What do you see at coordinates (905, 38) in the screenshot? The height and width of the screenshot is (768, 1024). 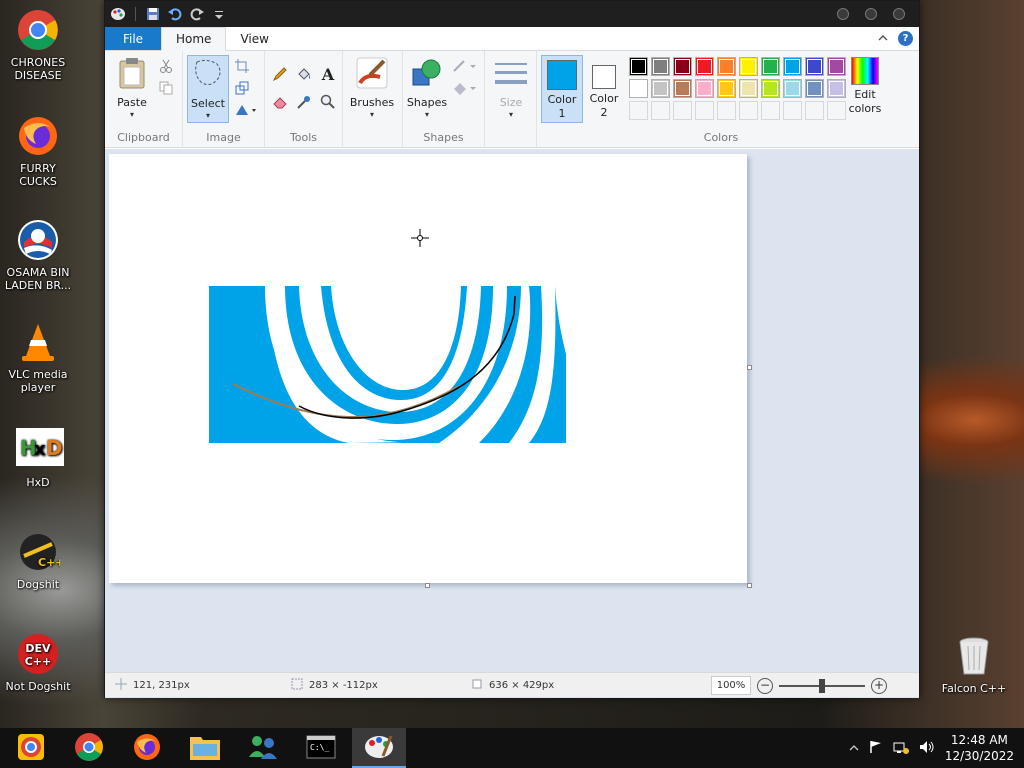 I see `help-icon: ?` at bounding box center [905, 38].